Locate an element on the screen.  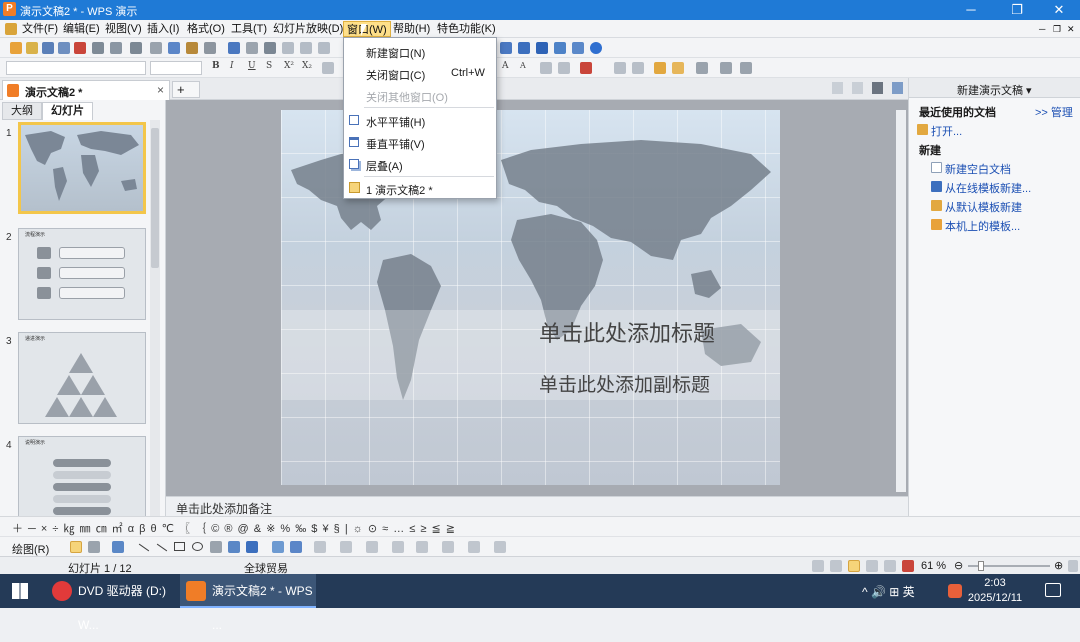
scroll-thumb is located at coordinates (155, 198).